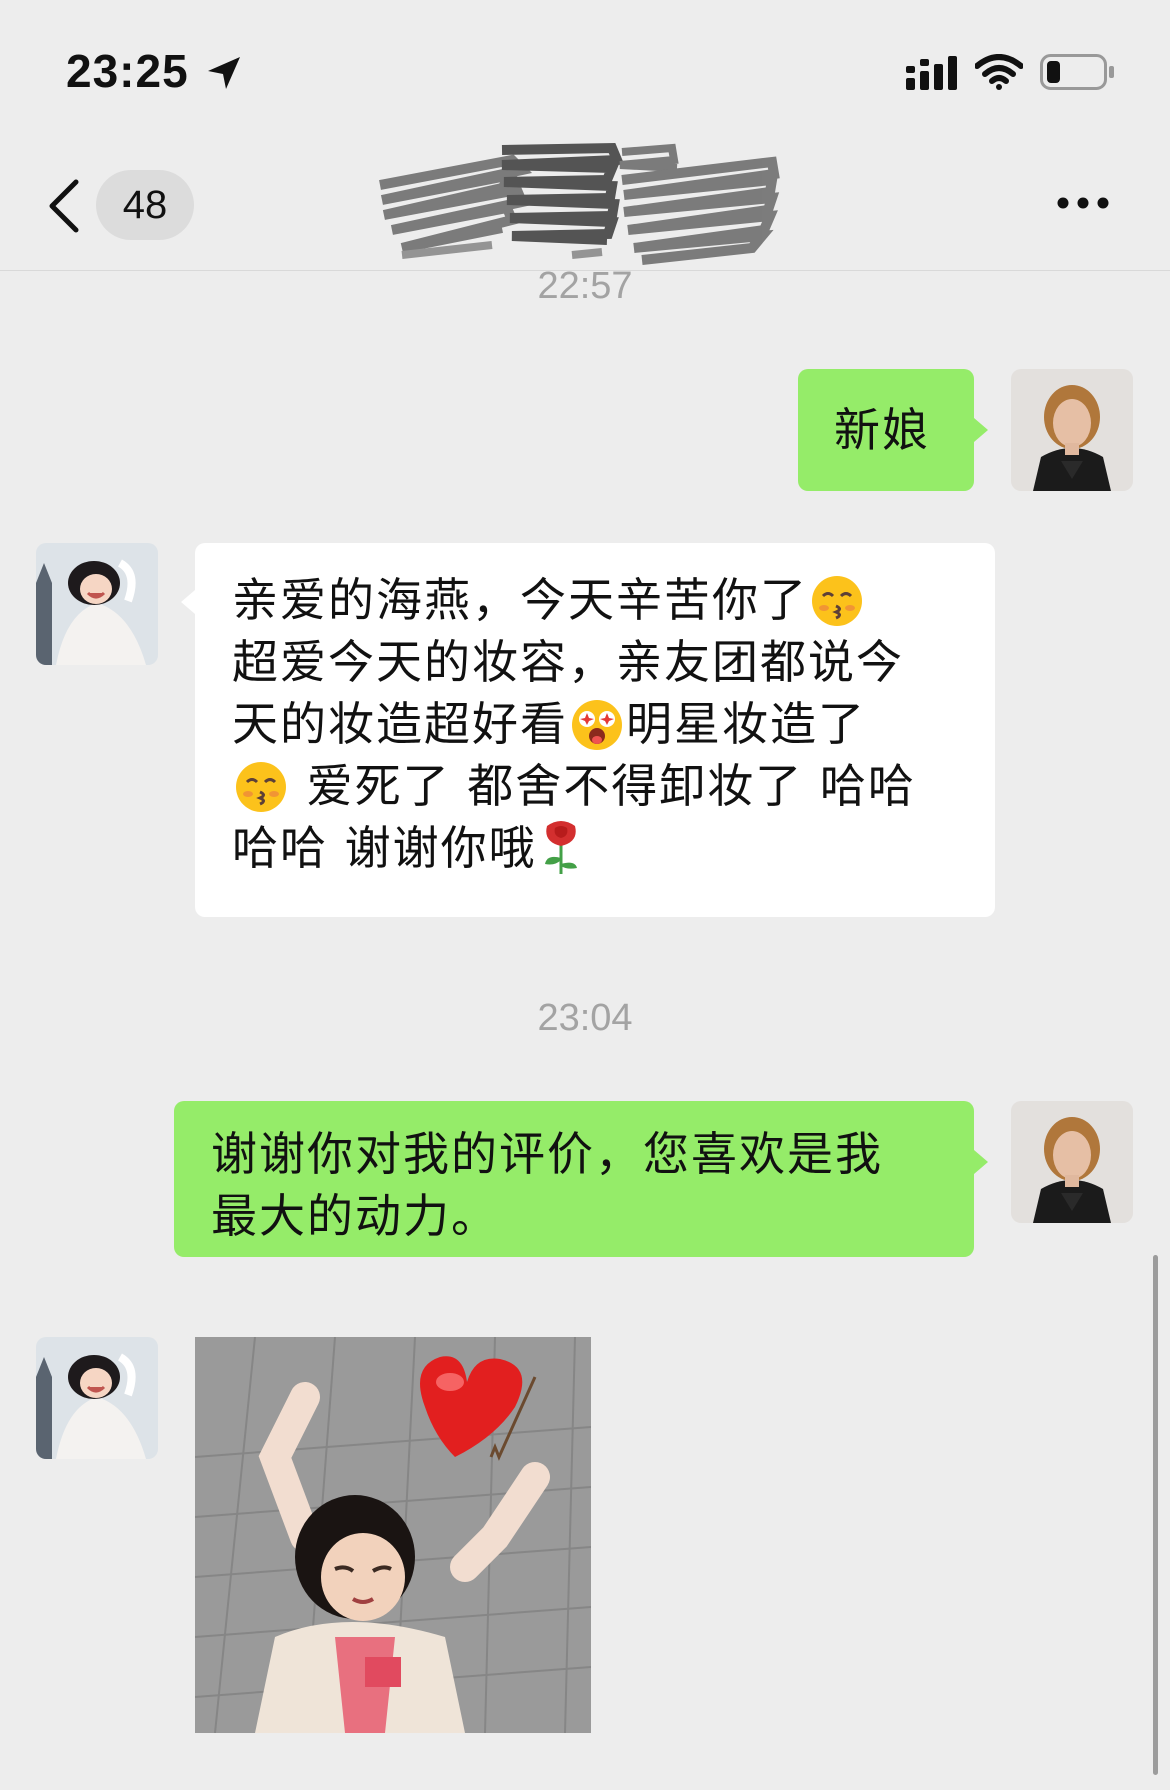  I want to click on location-arrow-icon, so click(224, 73).